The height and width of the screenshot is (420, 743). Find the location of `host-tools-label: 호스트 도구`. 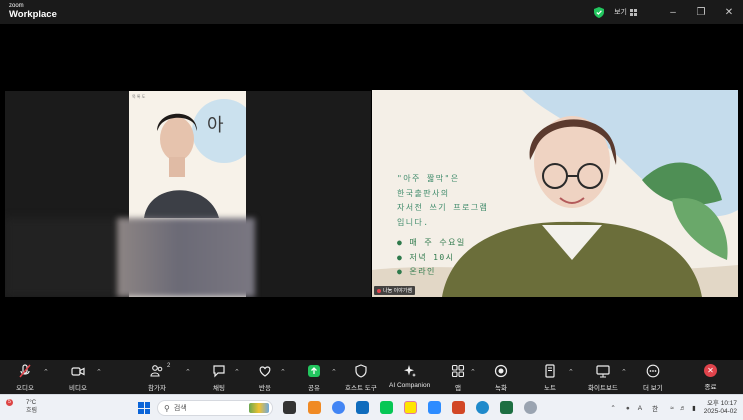

host-tools-label: 호스트 도구 is located at coordinates (361, 388).